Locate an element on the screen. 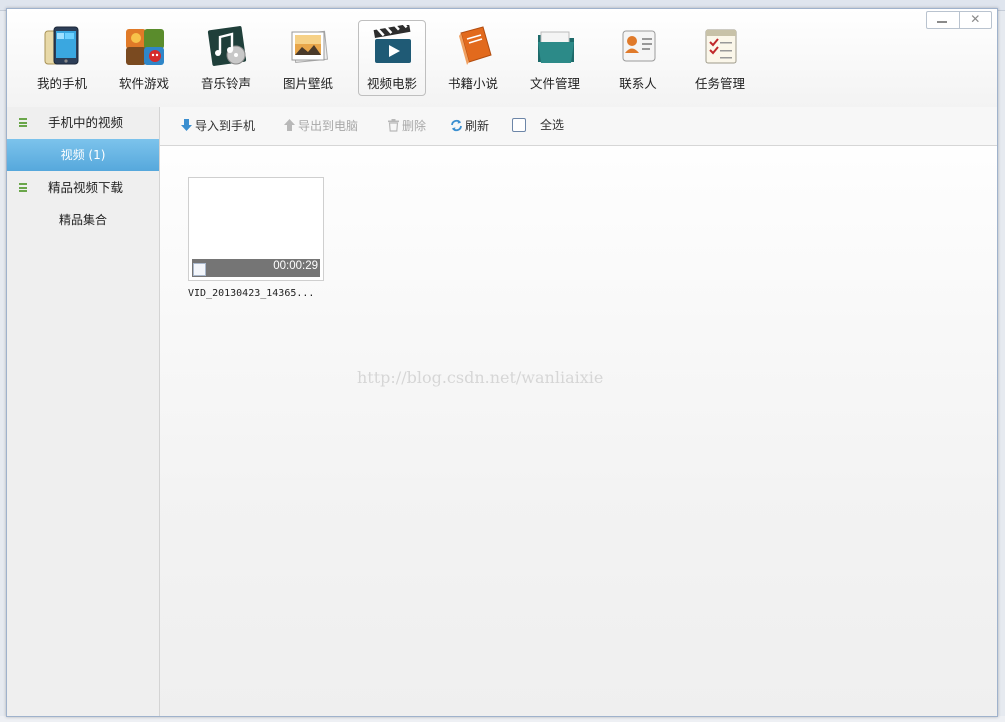 The image size is (1005, 722). apps-games-icon is located at coordinates (145, 47).